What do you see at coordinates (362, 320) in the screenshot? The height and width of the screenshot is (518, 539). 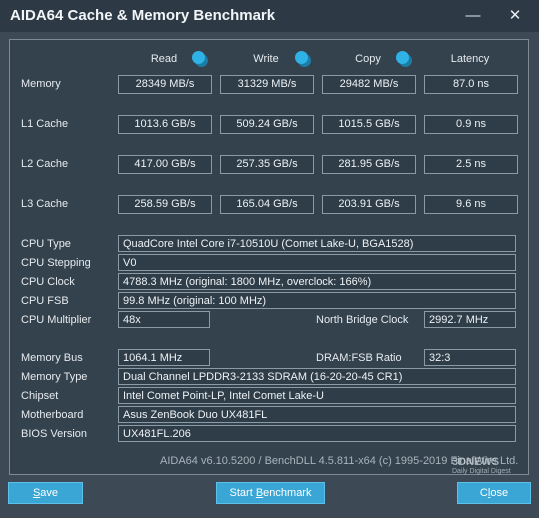 I see `north-bridge-clock-label: North Bridge Clock` at bounding box center [362, 320].